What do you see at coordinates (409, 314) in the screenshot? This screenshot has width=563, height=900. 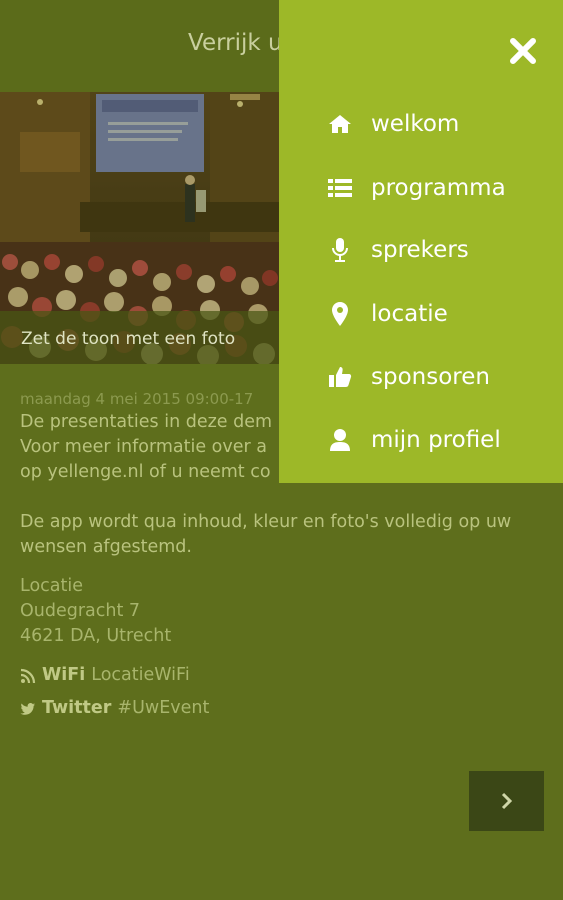 I see `menu-item-label: locatie` at bounding box center [409, 314].